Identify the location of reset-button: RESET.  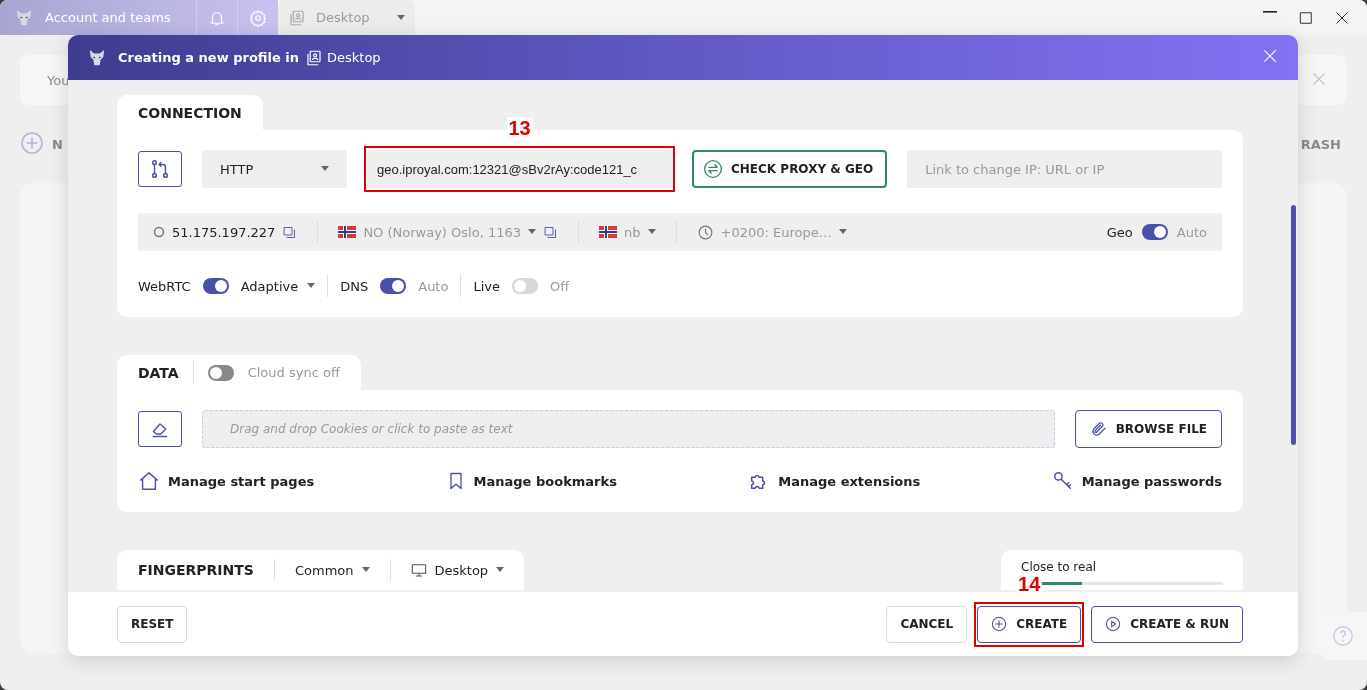
(152, 624).